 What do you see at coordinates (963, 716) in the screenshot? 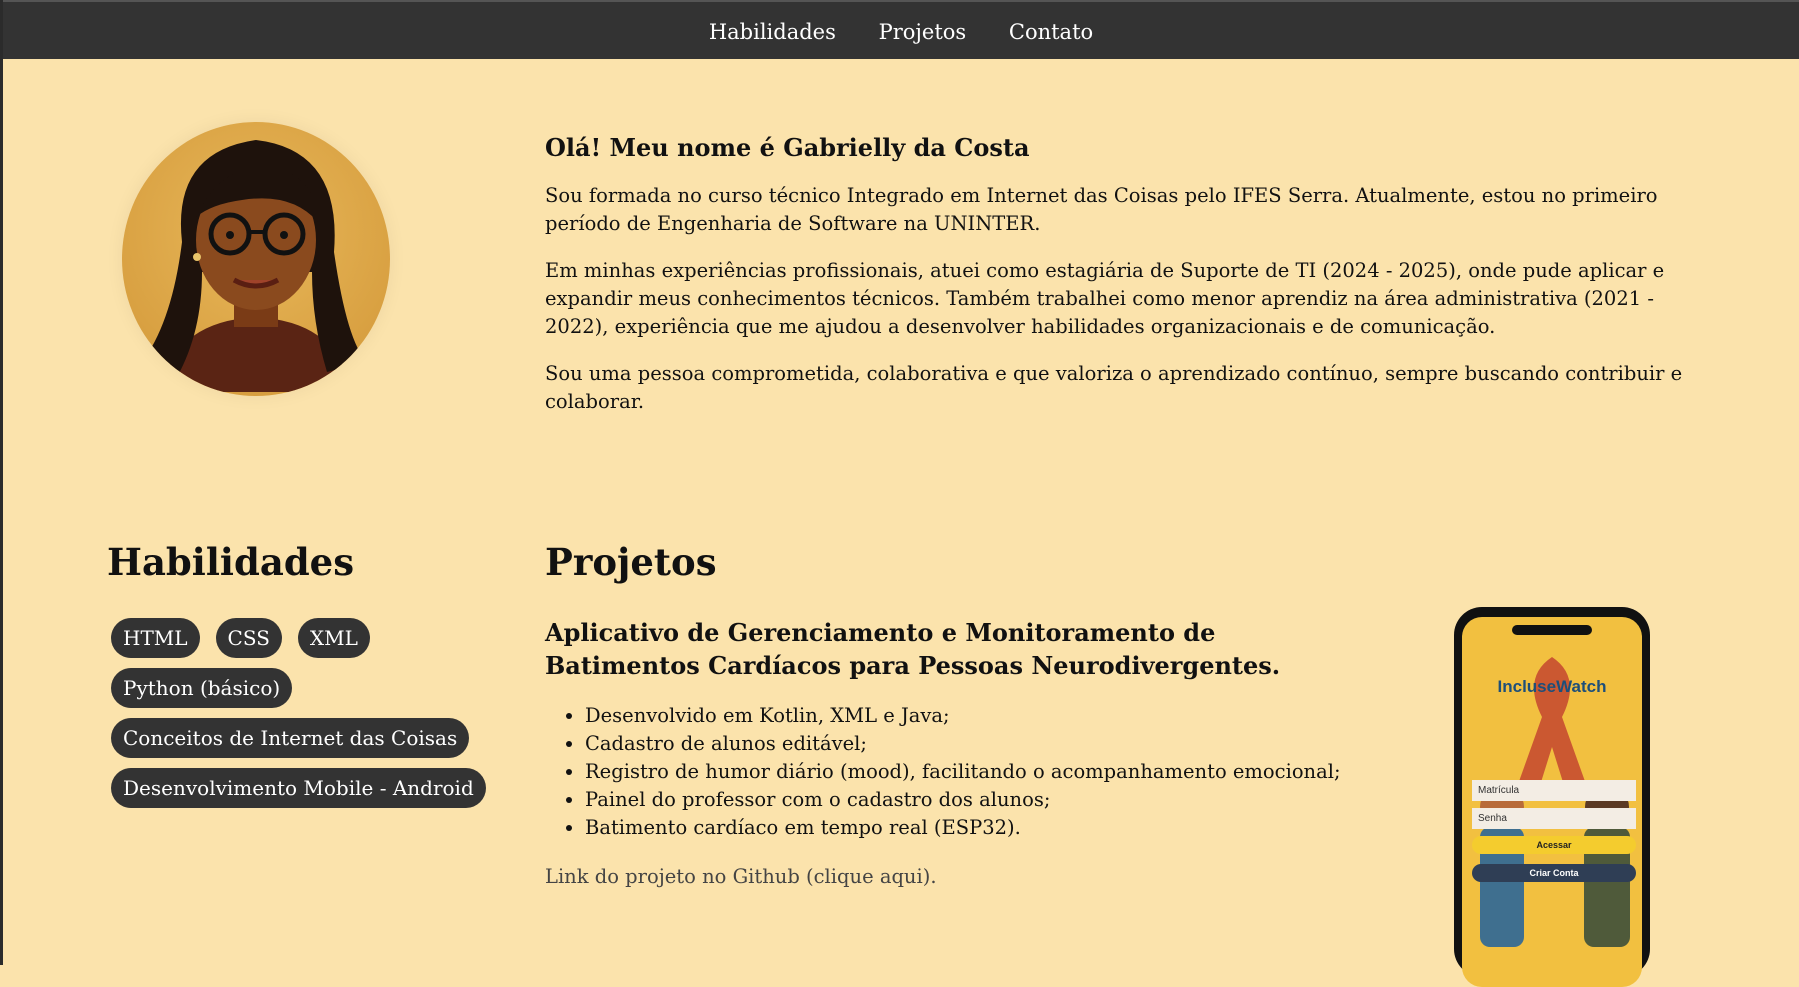
I see `list-item: Desenvolvido em Kotlin, XML e Java;` at bounding box center [963, 716].